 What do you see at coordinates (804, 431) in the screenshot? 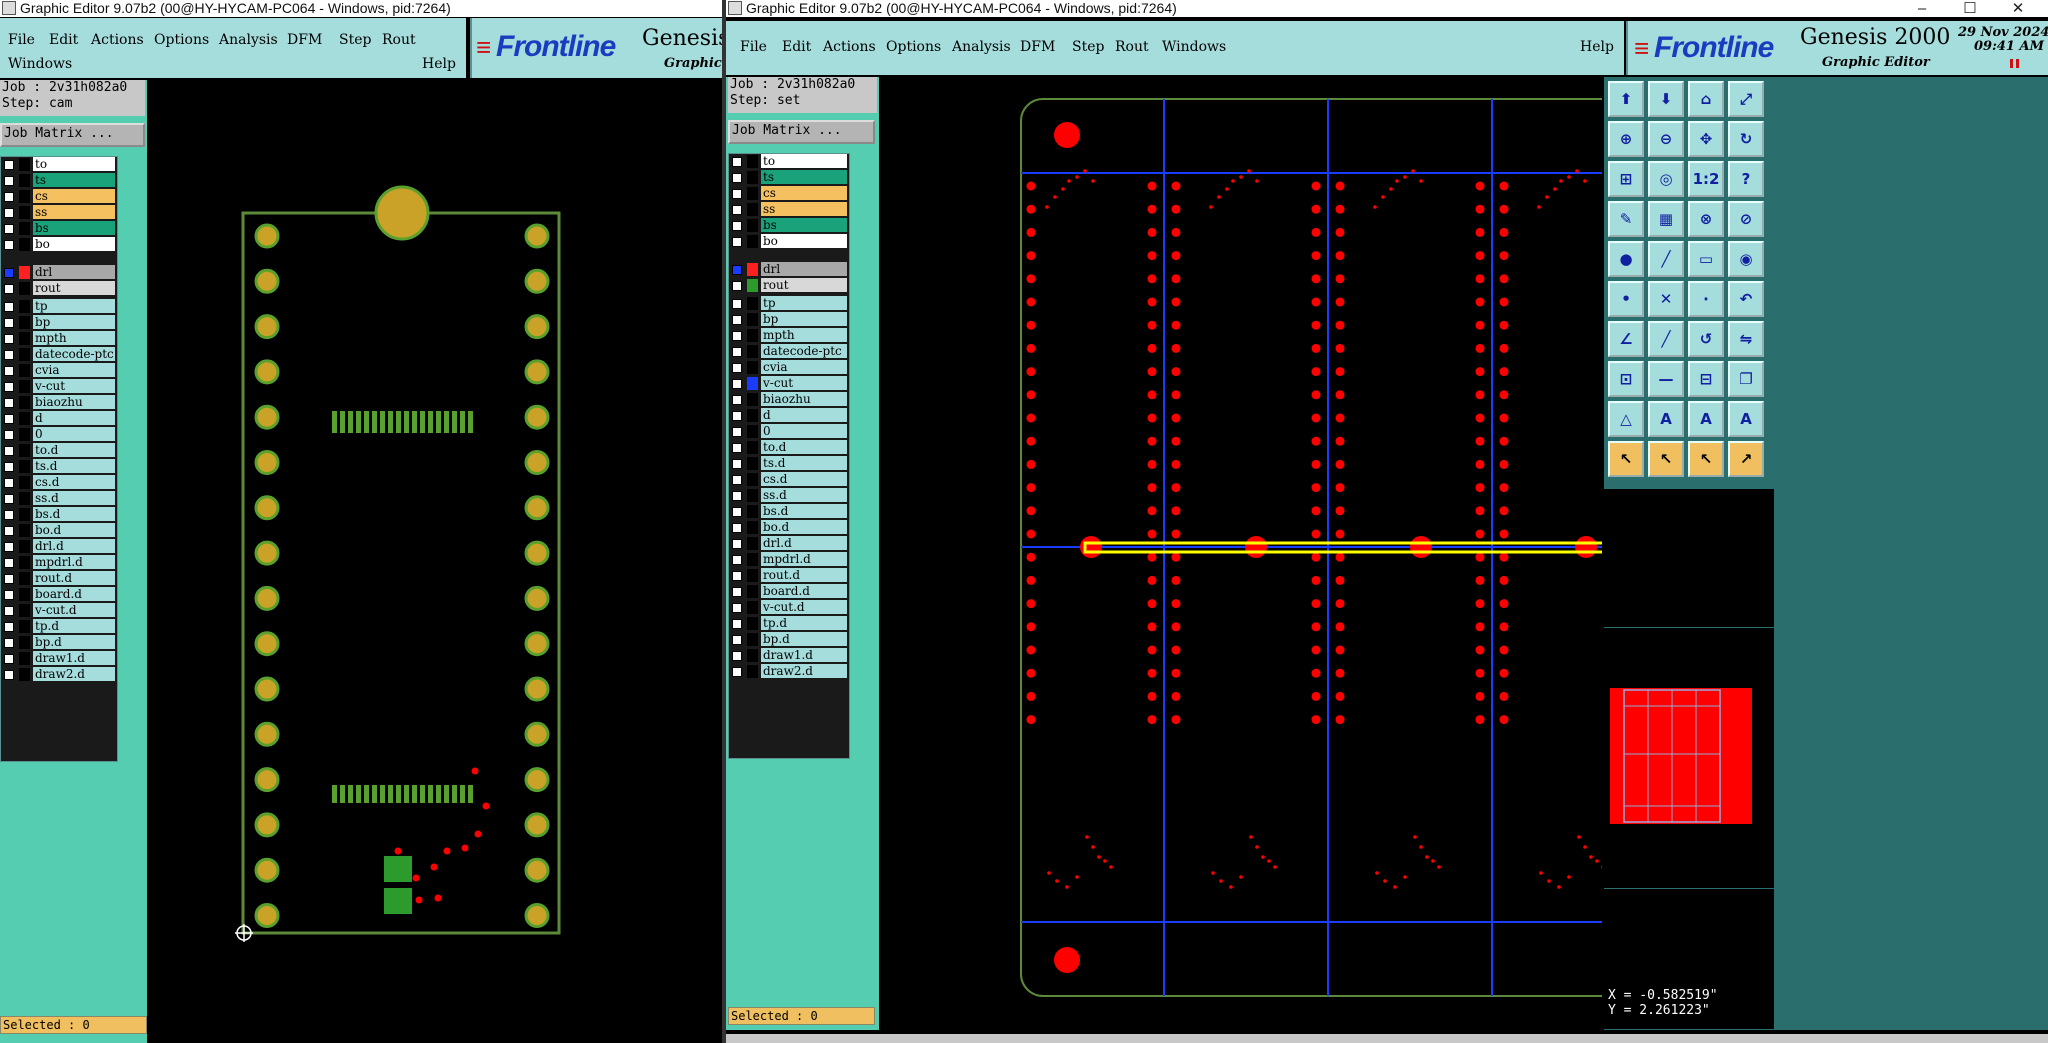
I see `layer-name: 0` at bounding box center [804, 431].